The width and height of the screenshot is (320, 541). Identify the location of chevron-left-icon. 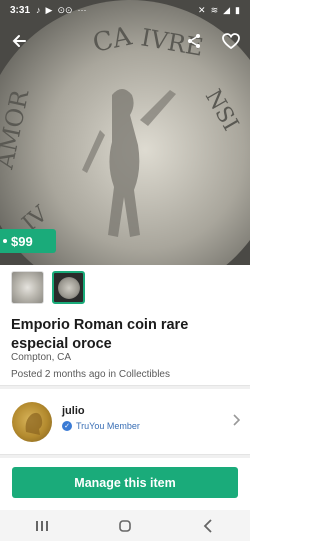
(208, 525).